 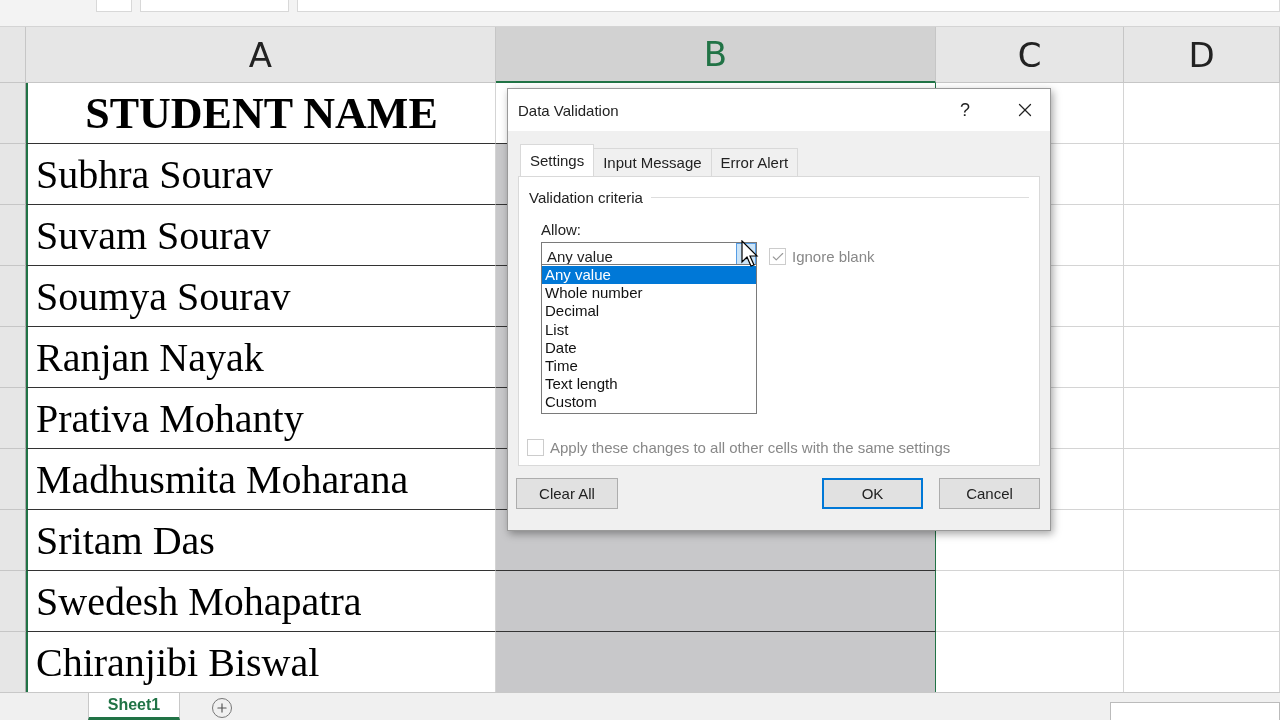 What do you see at coordinates (649, 275) in the screenshot?
I see `dropdown-option: Any value` at bounding box center [649, 275].